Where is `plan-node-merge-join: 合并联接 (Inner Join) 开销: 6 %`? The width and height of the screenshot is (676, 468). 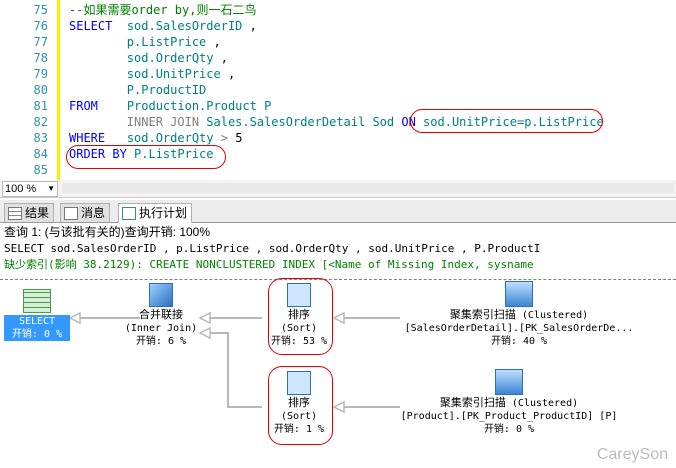
plan-node-merge-join: 合并联接 (Inner Join) 开销: 6 % is located at coordinates (161, 315).